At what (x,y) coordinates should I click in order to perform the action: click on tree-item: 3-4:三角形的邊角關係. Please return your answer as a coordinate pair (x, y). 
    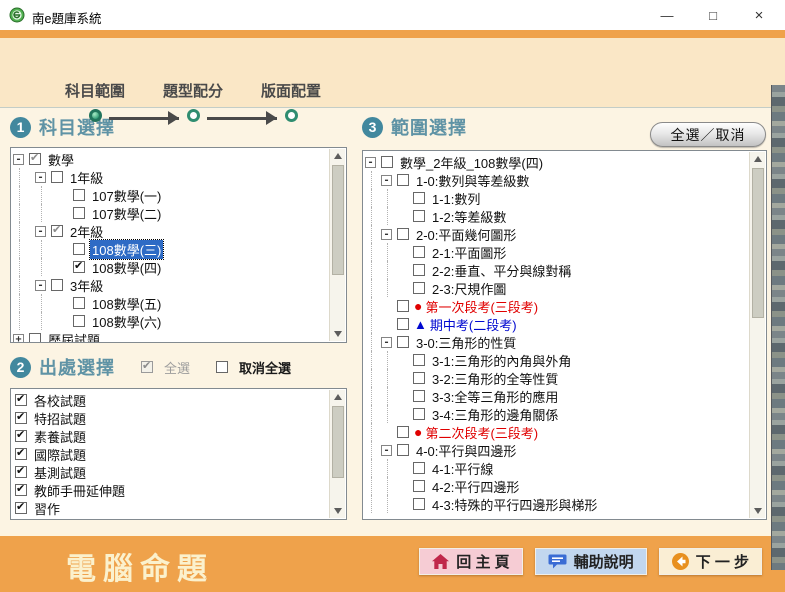
    Looking at the image, I should click on (556, 414).